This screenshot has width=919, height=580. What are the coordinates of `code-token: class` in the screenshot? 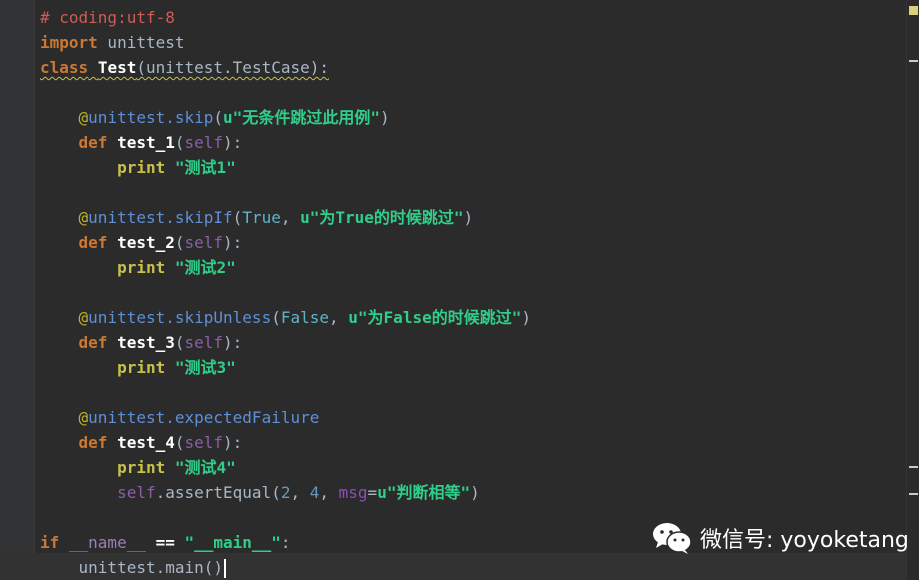 It's located at (64, 67).